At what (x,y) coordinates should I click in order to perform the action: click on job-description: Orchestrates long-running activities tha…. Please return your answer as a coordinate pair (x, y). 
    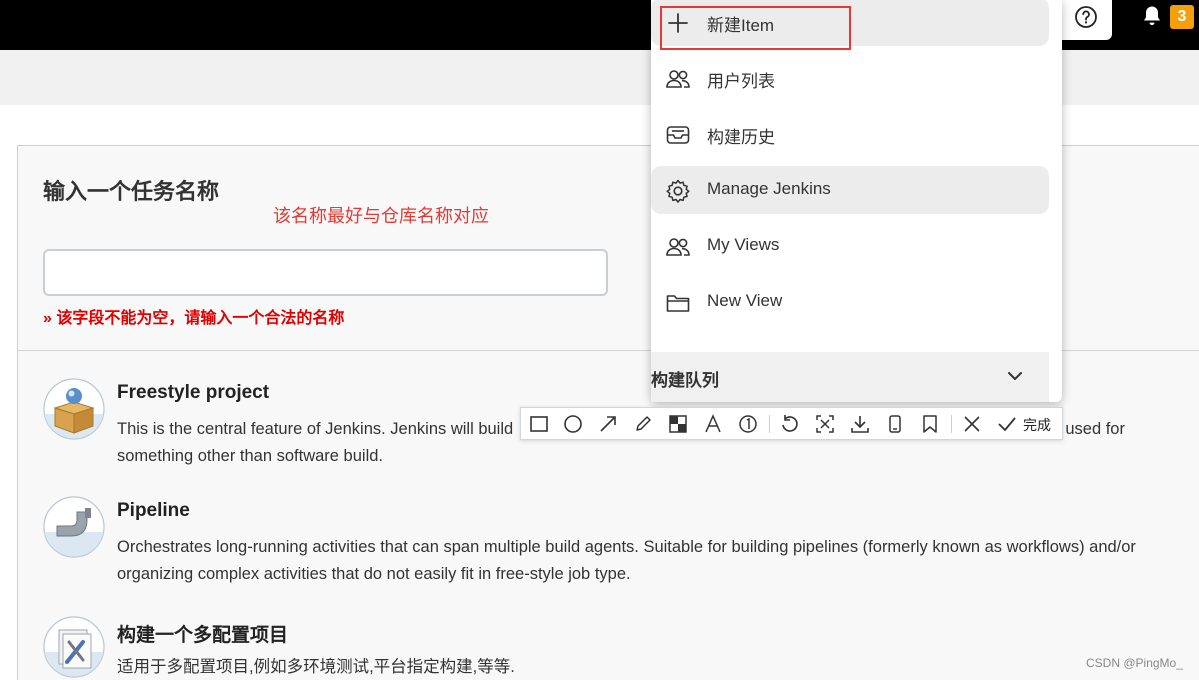
    Looking at the image, I should click on (626, 560).